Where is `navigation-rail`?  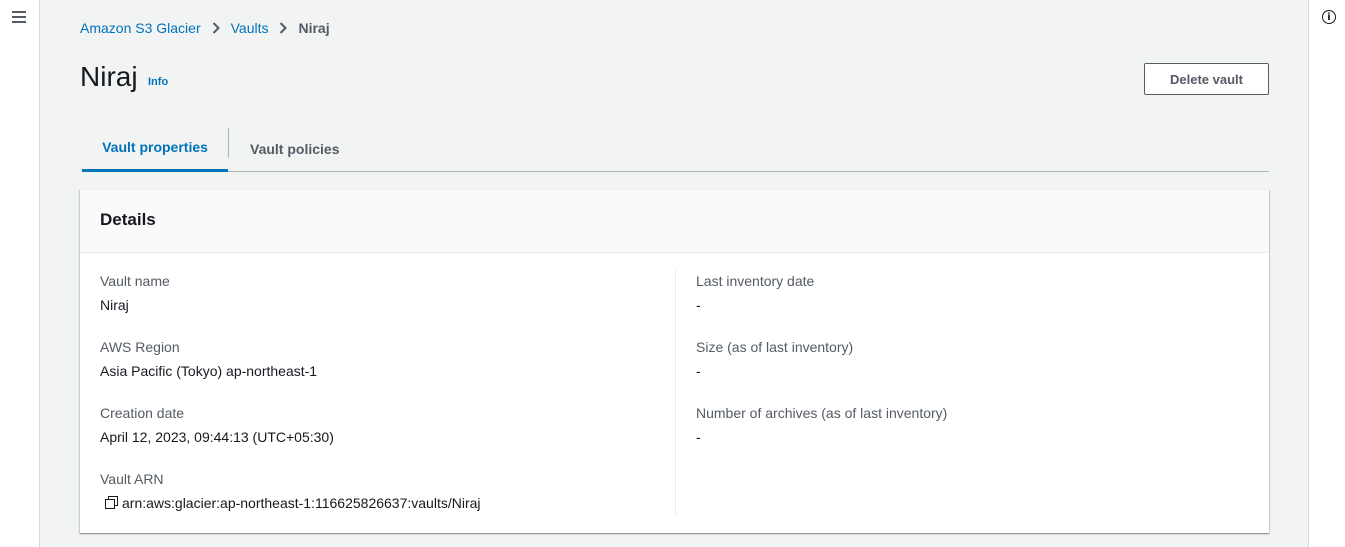
navigation-rail is located at coordinates (20, 273).